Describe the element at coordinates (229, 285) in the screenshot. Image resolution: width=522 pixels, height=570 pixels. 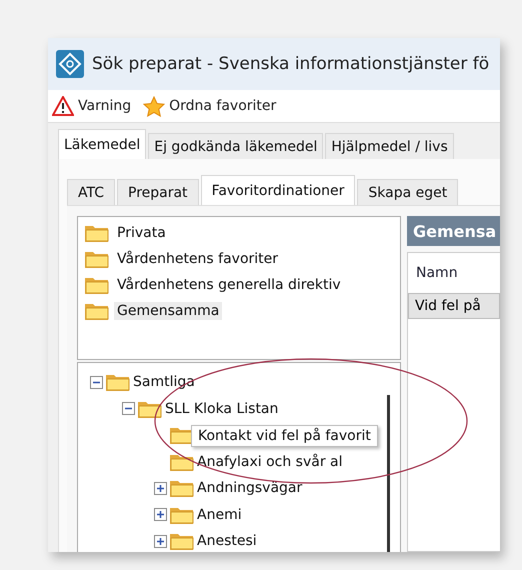
I see `list-item: Vårdenhetens generella direktiv` at that location.